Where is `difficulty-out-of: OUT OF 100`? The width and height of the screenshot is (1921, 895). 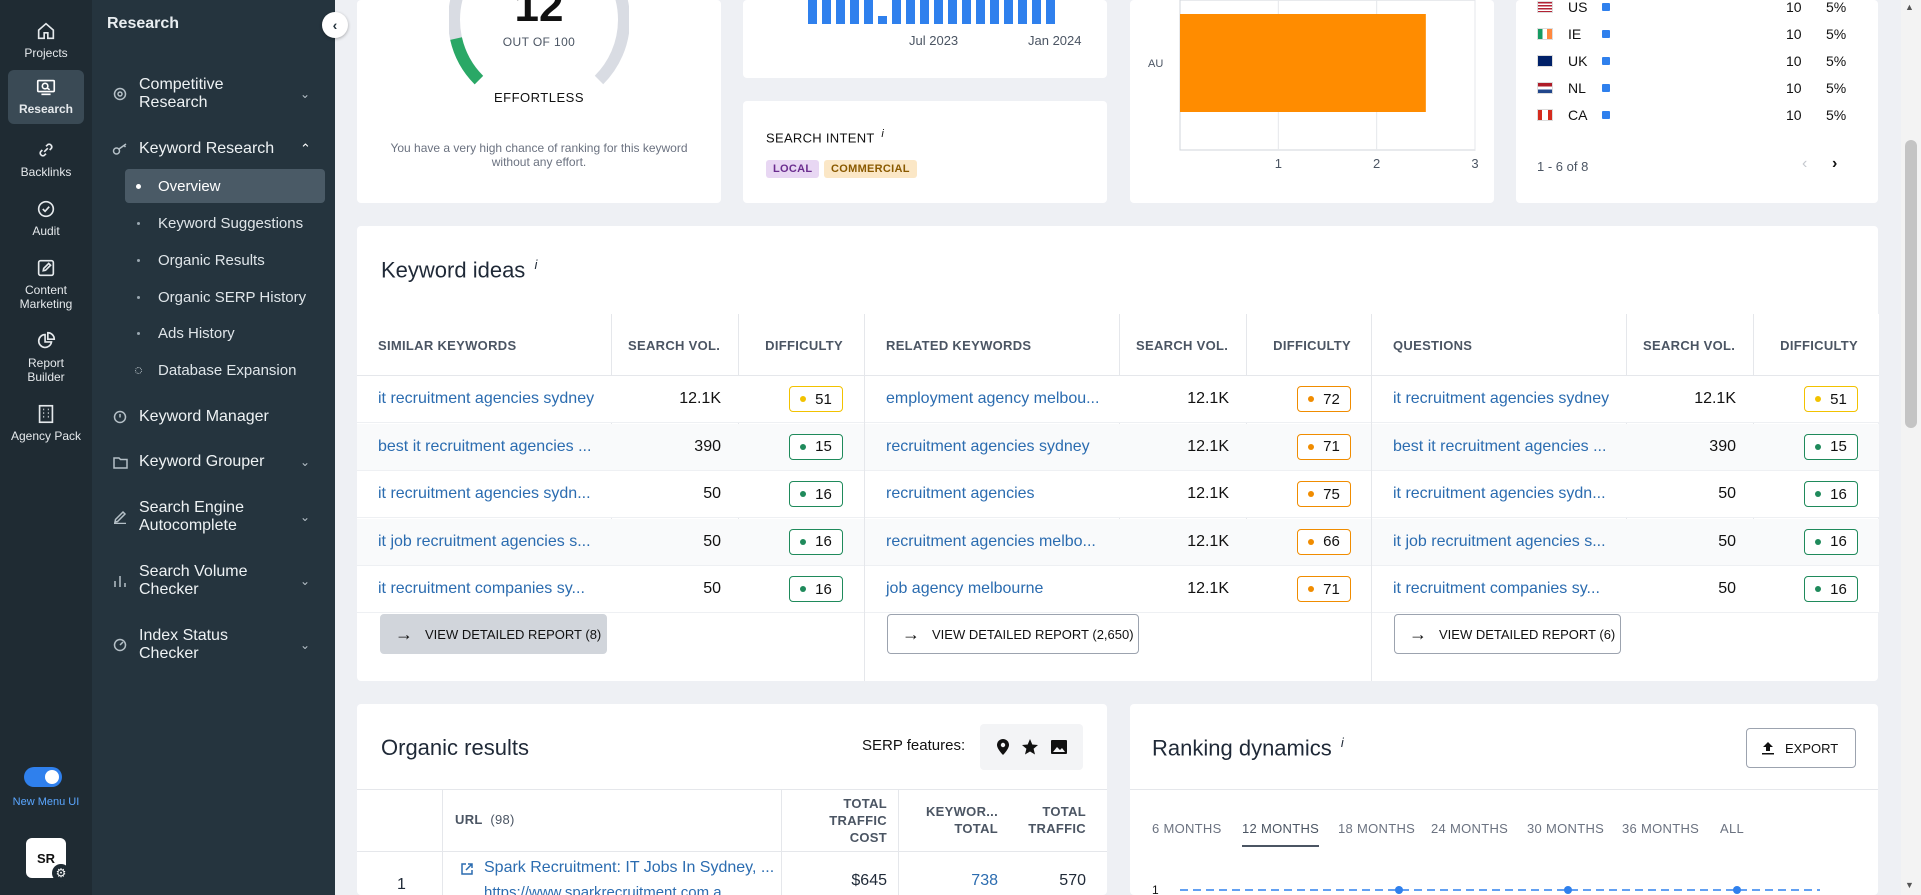 difficulty-out-of: OUT OF 100 is located at coordinates (539, 42).